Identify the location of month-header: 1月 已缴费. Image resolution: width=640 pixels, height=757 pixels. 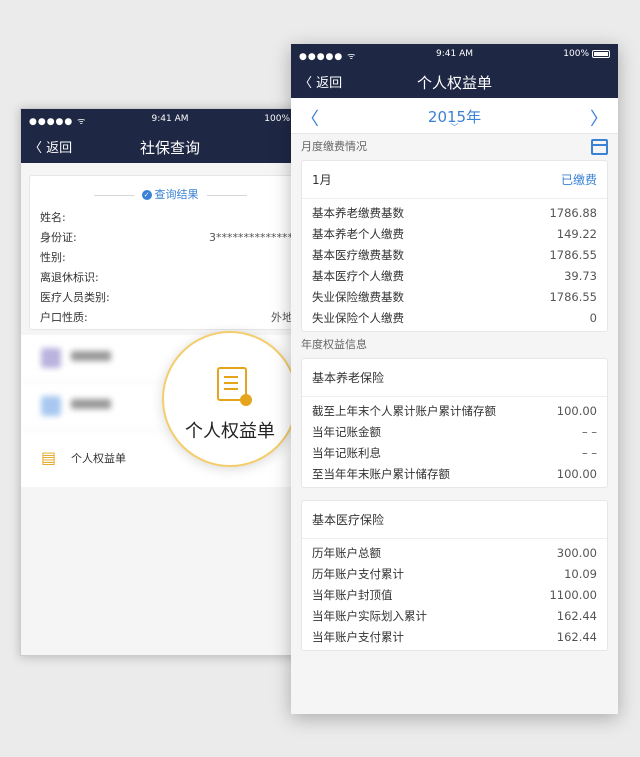
(454, 180).